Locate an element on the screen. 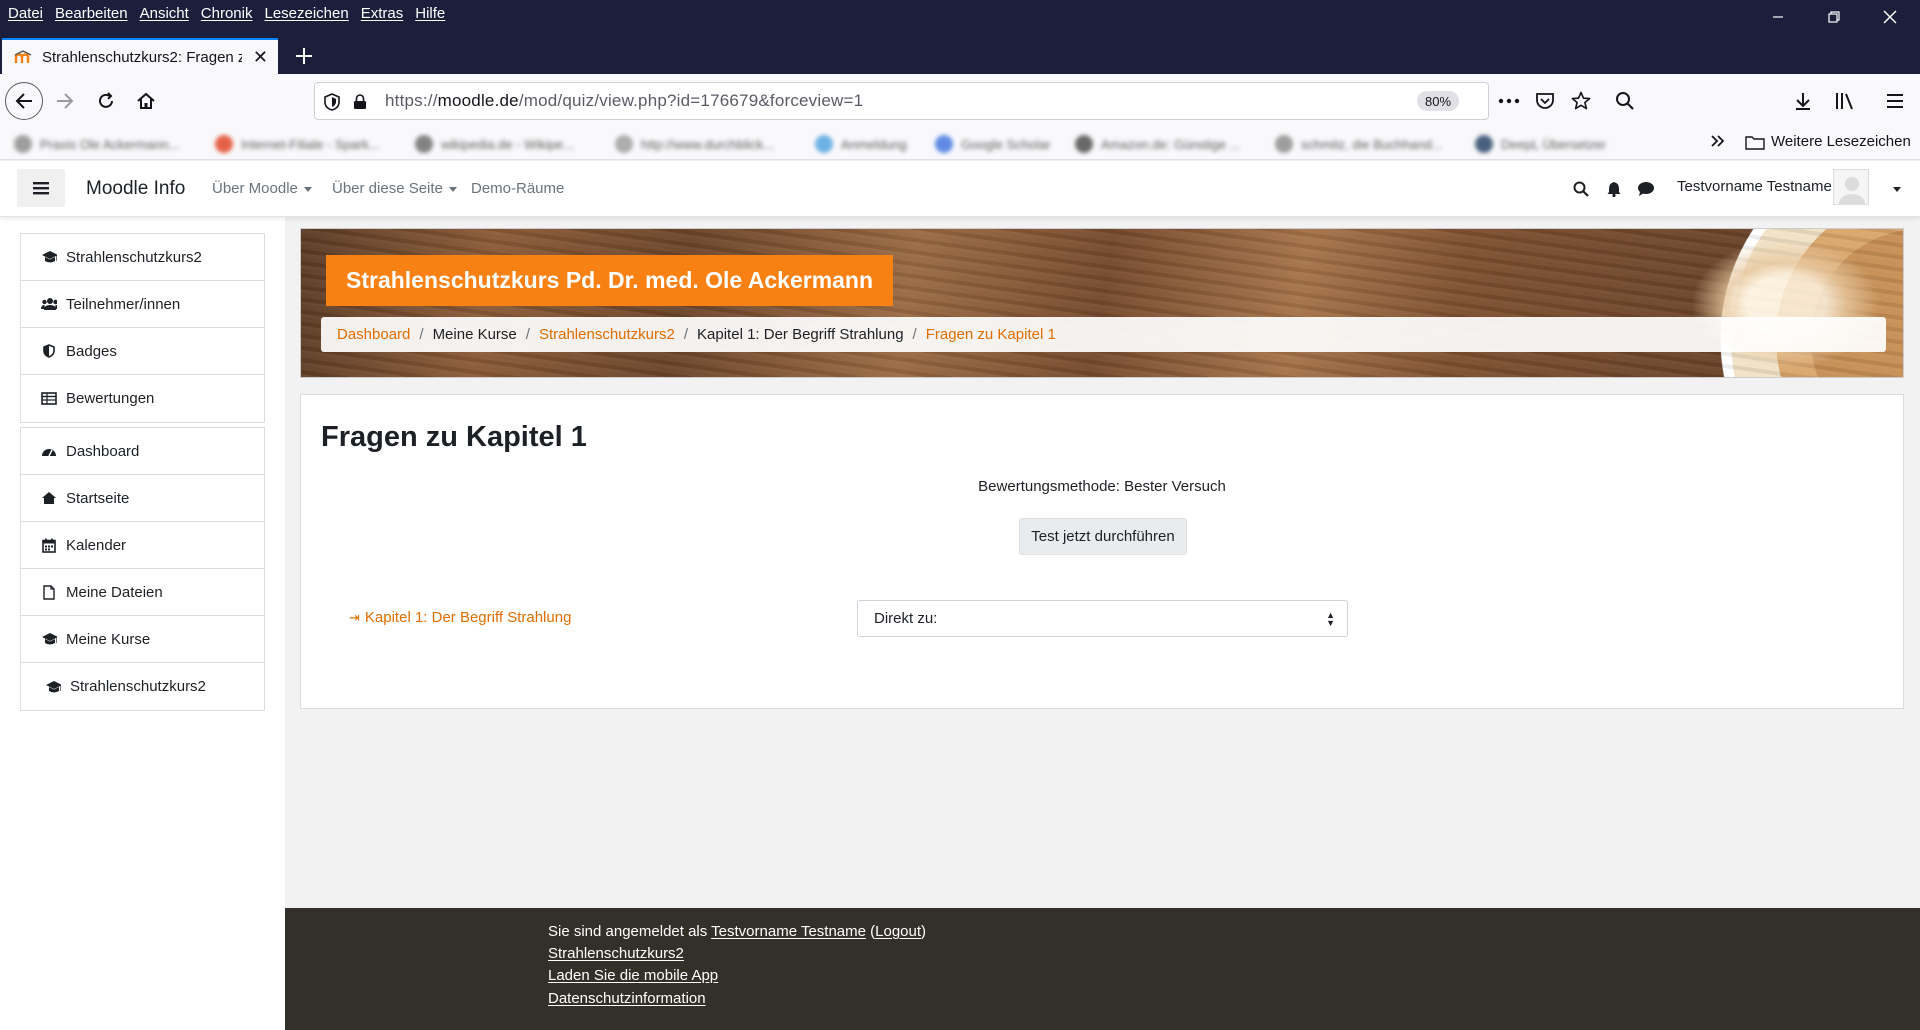 The height and width of the screenshot is (1030, 1920). bookmark-star-button is located at coordinates (1581, 101).